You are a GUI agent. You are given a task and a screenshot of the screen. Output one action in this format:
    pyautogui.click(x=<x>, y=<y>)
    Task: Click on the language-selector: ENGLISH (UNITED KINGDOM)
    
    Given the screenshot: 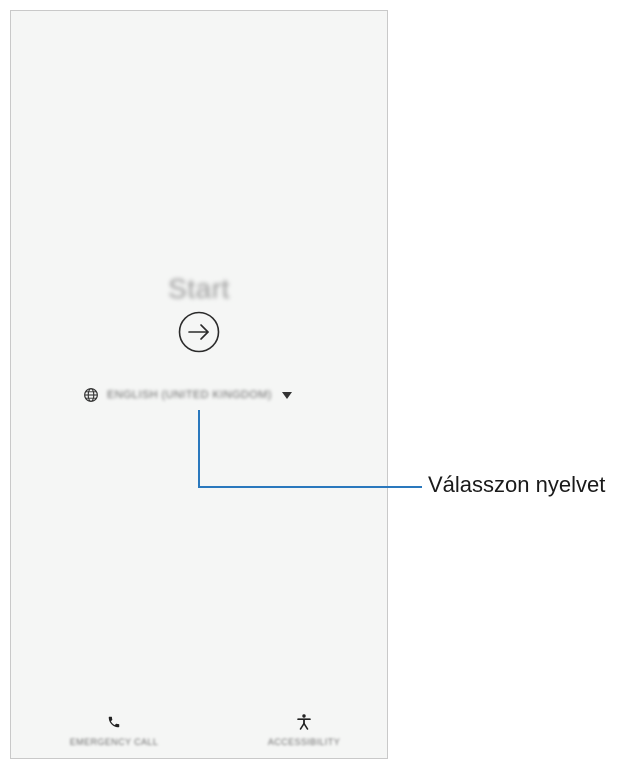 What is the action you would take?
    pyautogui.click(x=187, y=395)
    